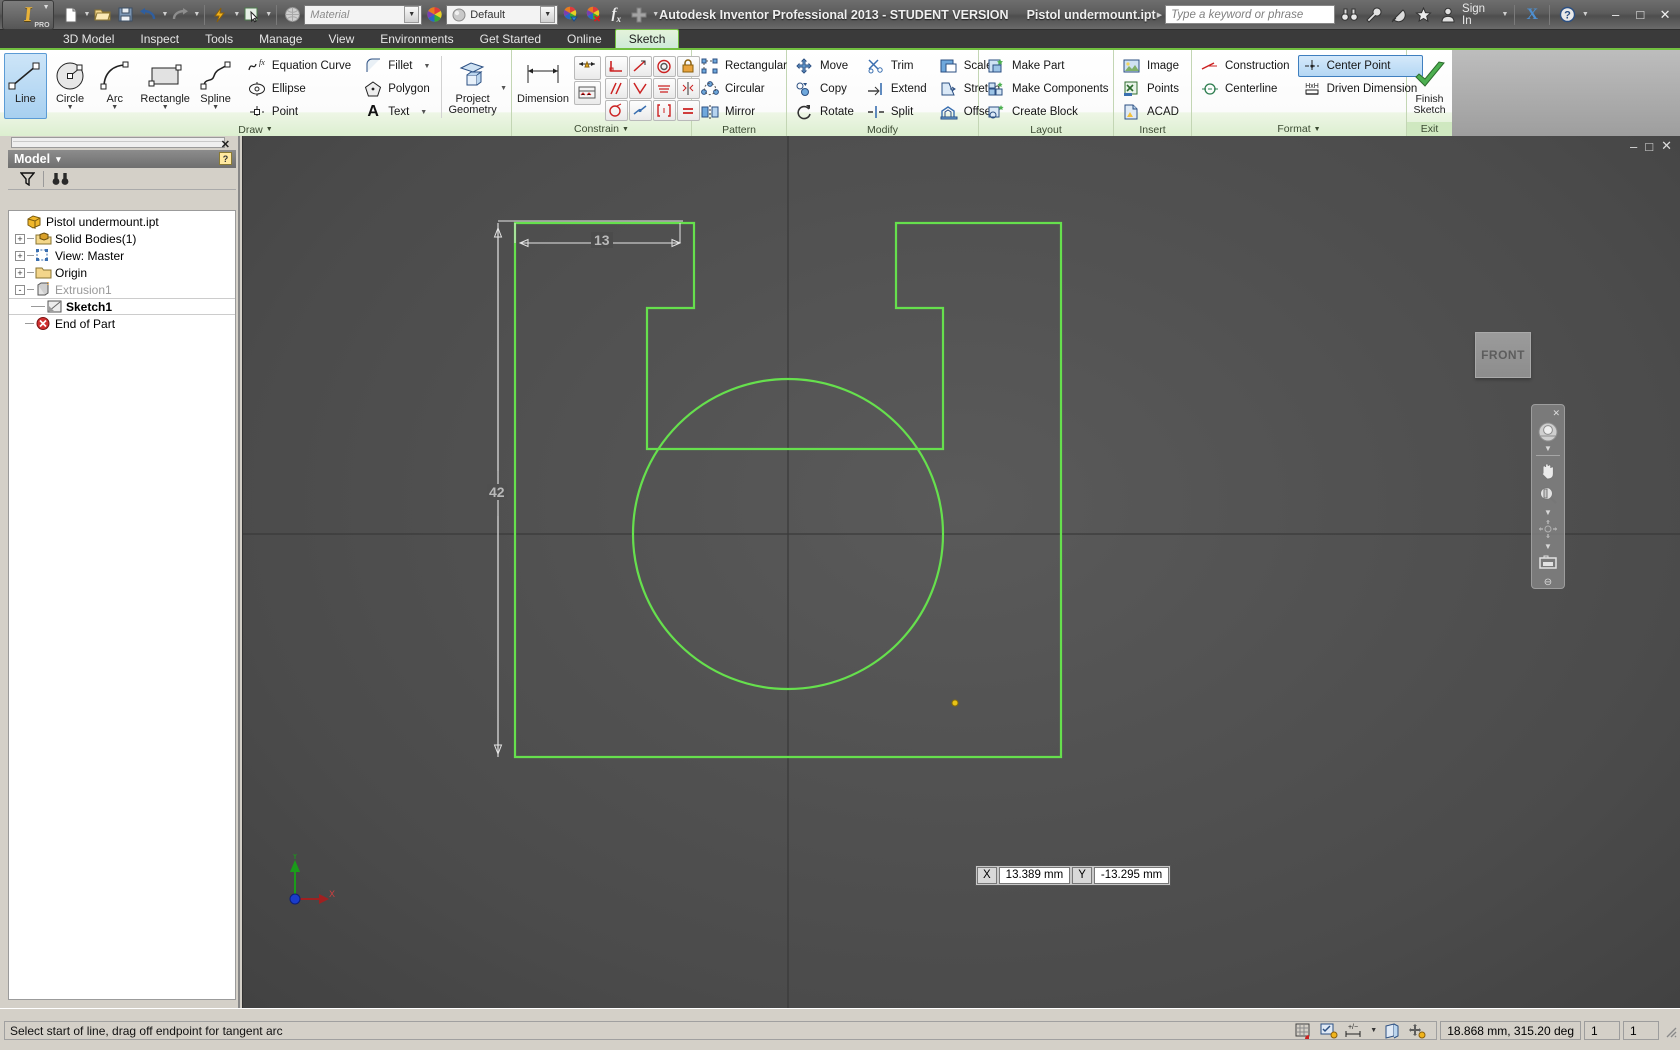 The height and width of the screenshot is (1050, 1680). Describe the element at coordinates (102, 15) in the screenshot. I see `open-folder-icon` at that location.